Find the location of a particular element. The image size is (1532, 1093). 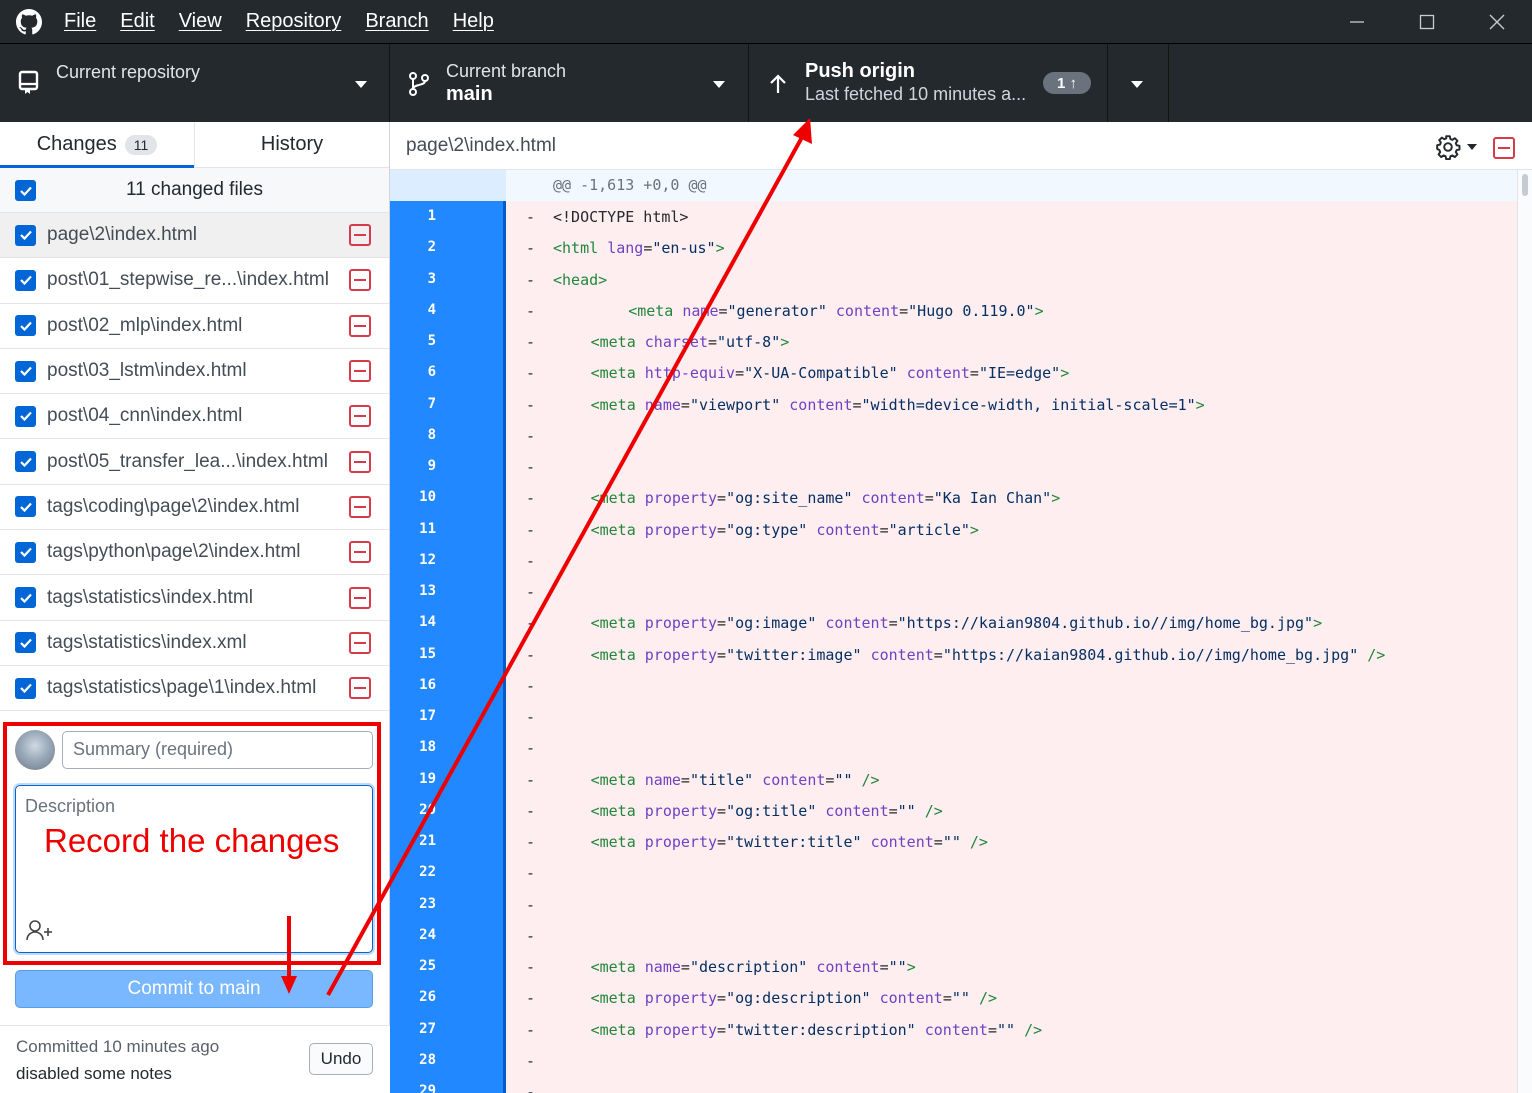

code-token: <!DOCTYPE html> is located at coordinates (621, 217).